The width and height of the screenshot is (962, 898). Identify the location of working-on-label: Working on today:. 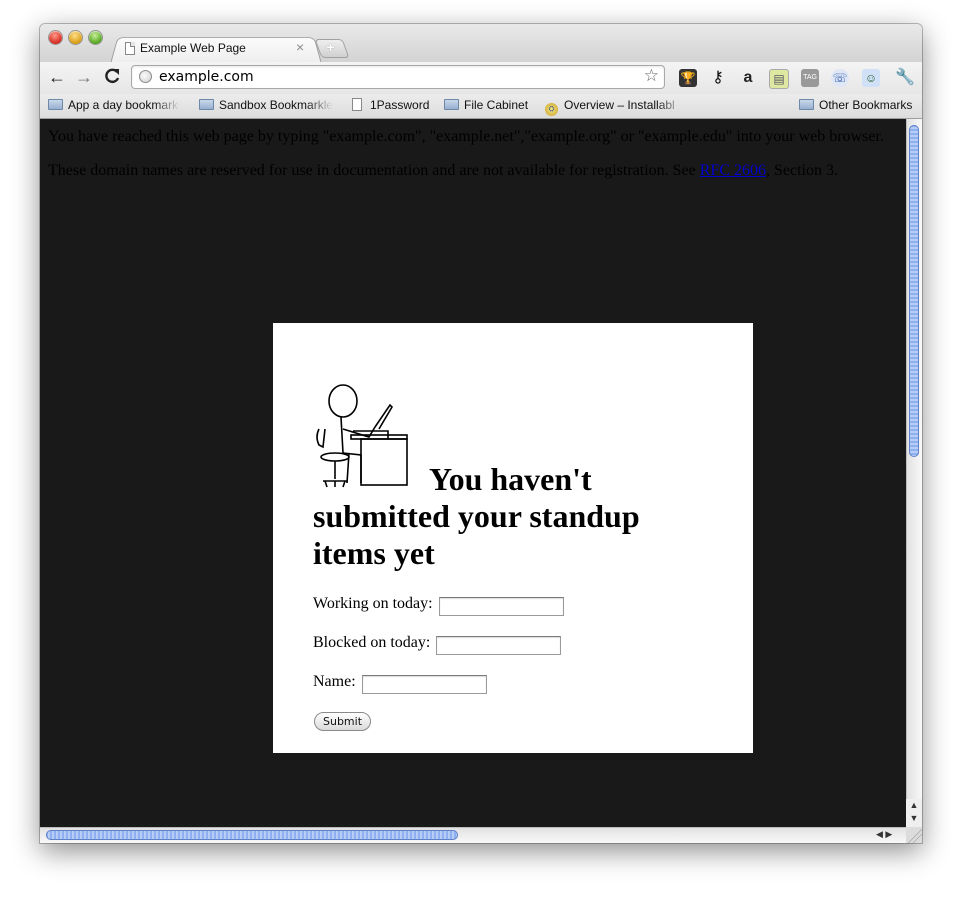
(373, 603).